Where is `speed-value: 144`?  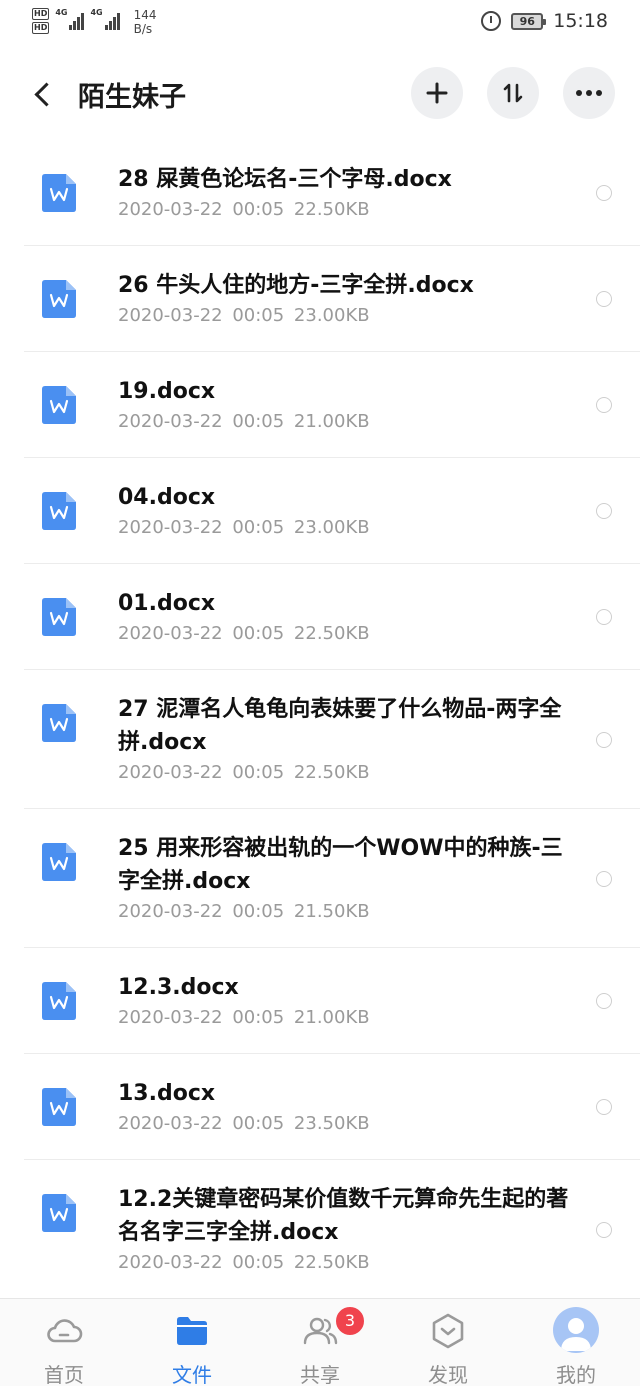 speed-value: 144 is located at coordinates (145, 15).